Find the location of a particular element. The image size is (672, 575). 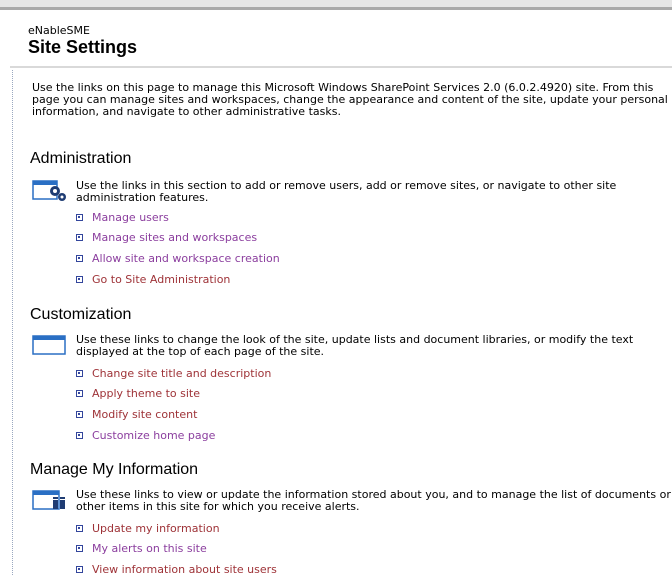

update-my-information-link: Update my information is located at coordinates (156, 528).